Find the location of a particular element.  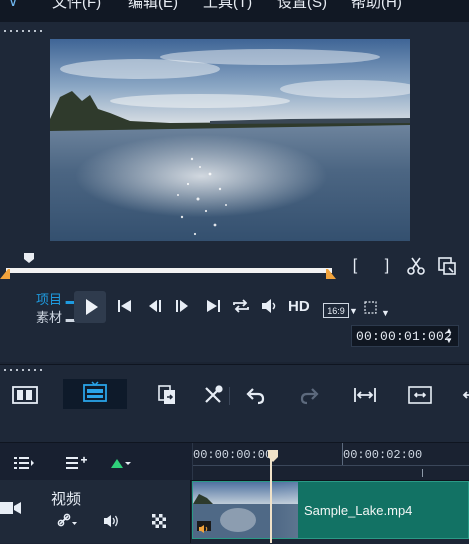

previous-frame-button is located at coordinates (155, 308).